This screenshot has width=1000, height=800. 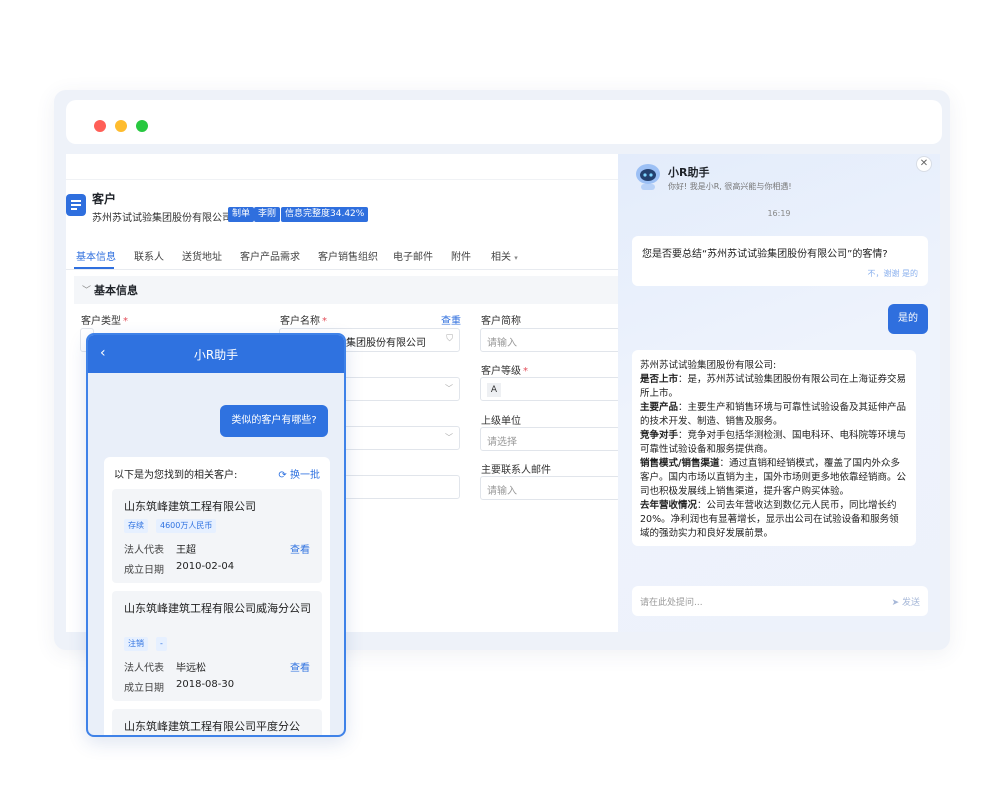 I want to click on level-select: A, so click(x=549, y=389).